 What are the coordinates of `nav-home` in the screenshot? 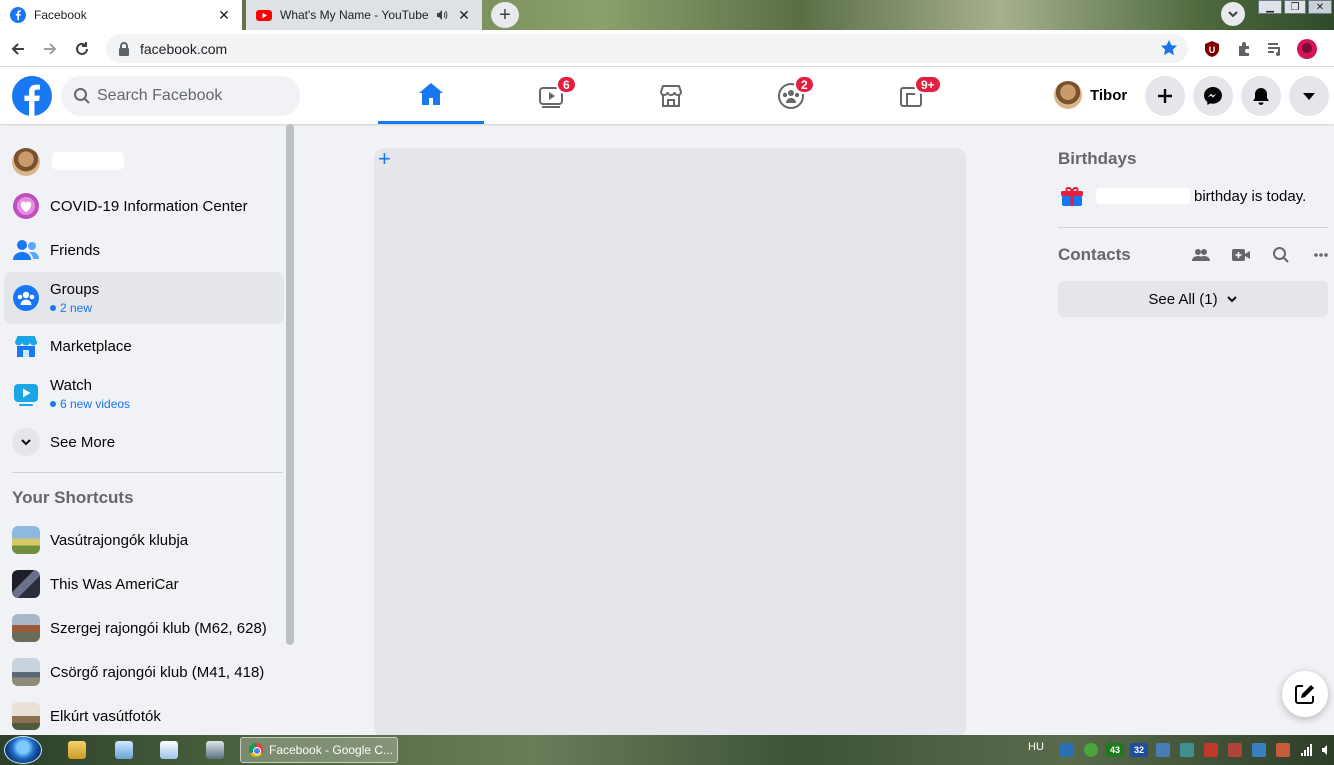 It's located at (431, 95).